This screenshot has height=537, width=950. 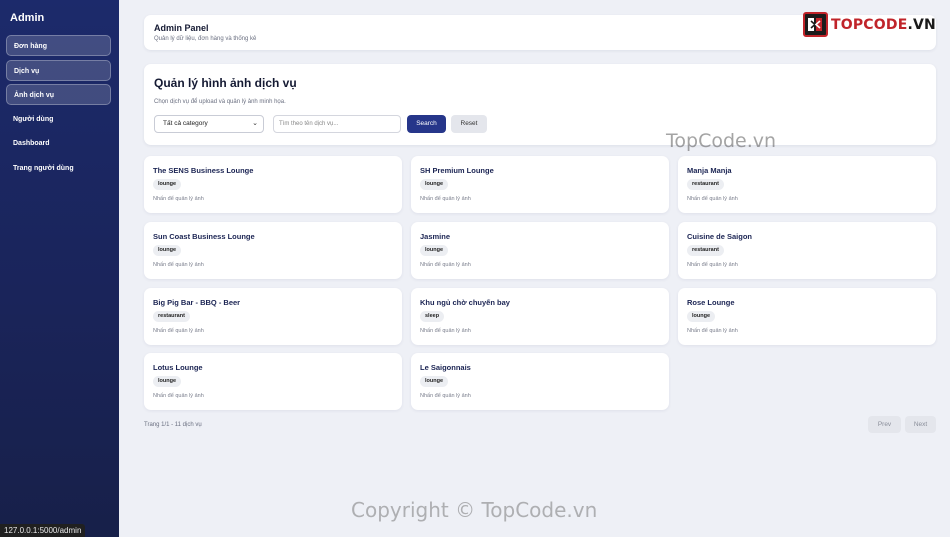 What do you see at coordinates (921, 24) in the screenshot?
I see `logo-text-dark: .VN` at bounding box center [921, 24].